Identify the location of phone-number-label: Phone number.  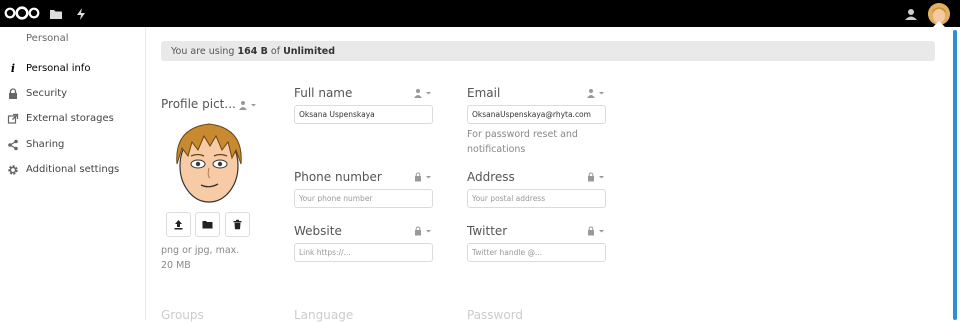
(338, 177).